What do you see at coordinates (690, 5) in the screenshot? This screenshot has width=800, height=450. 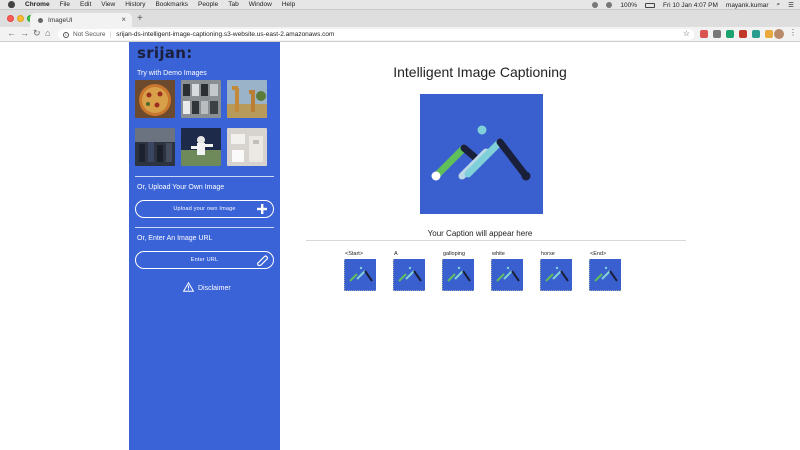 I see `menubar-clock: Fri 10 Jan 4:07 PM` at bounding box center [690, 5].